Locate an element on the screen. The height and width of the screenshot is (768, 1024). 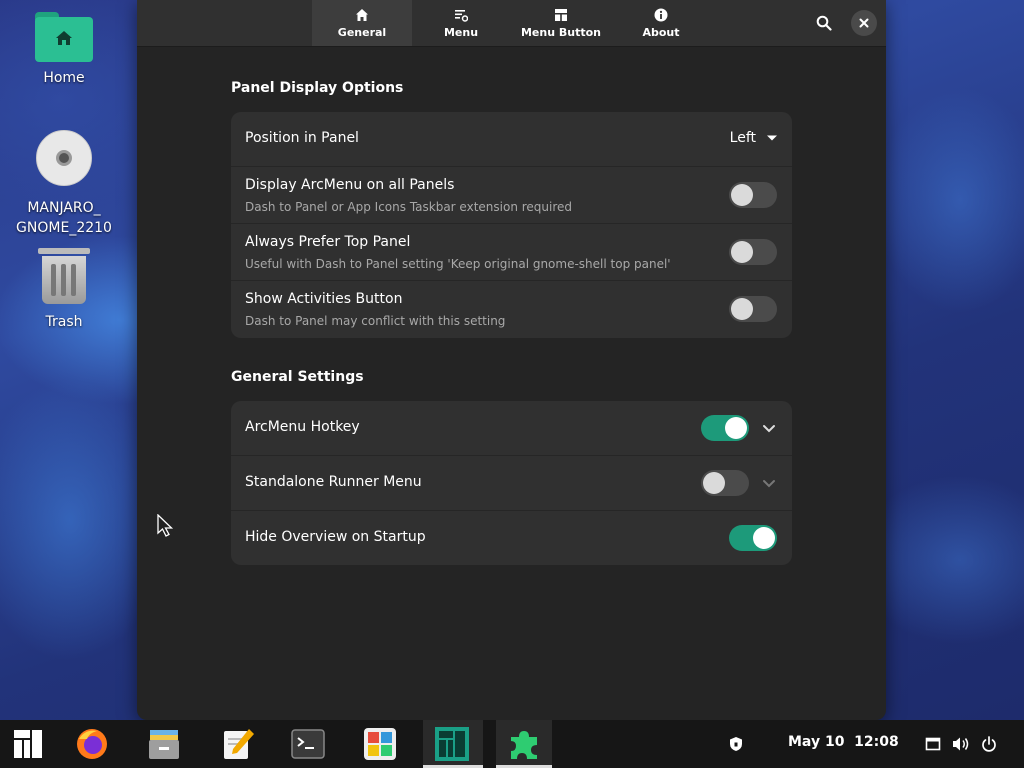
layout-icon is located at coordinates (561, 14).